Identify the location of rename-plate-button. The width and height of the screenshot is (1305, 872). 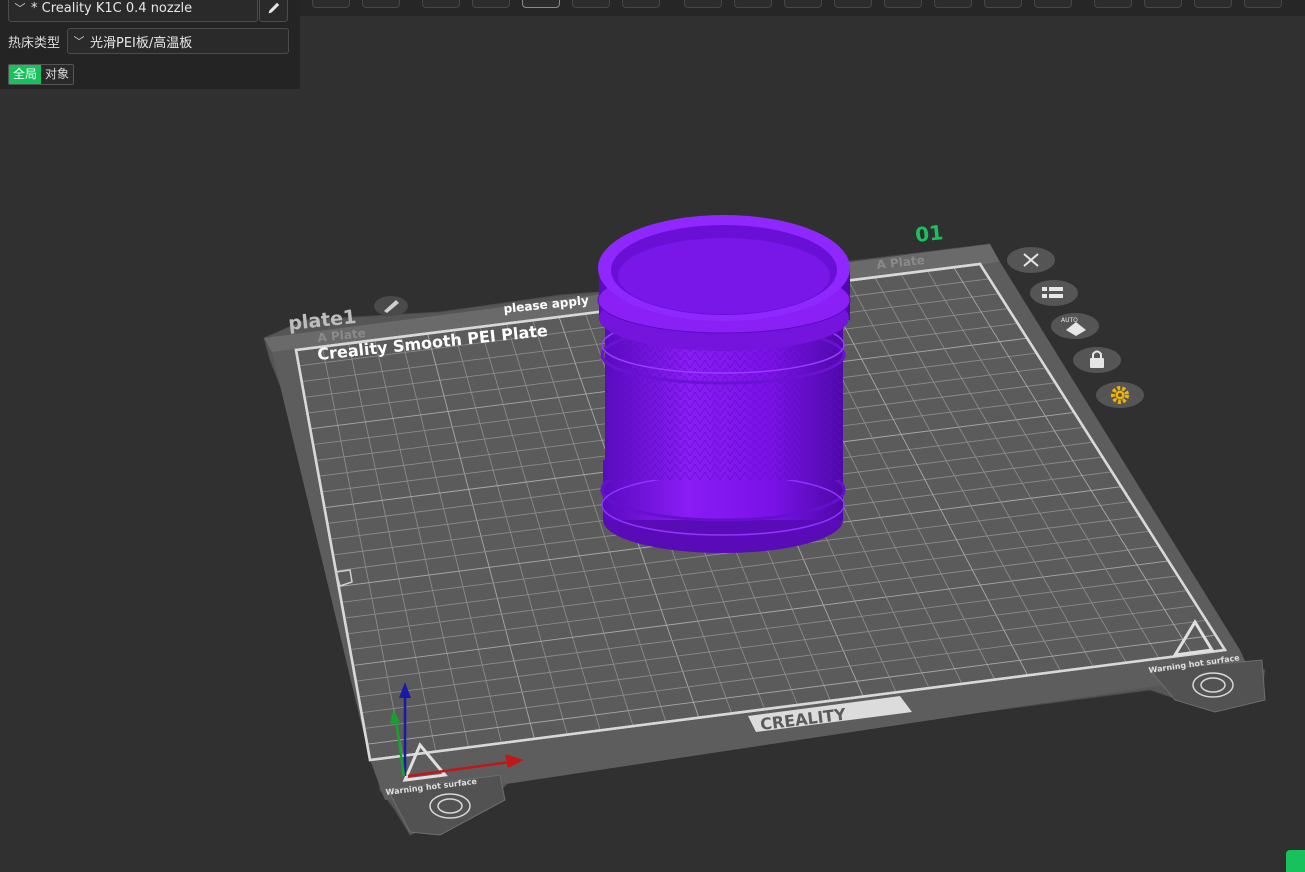
(391, 306).